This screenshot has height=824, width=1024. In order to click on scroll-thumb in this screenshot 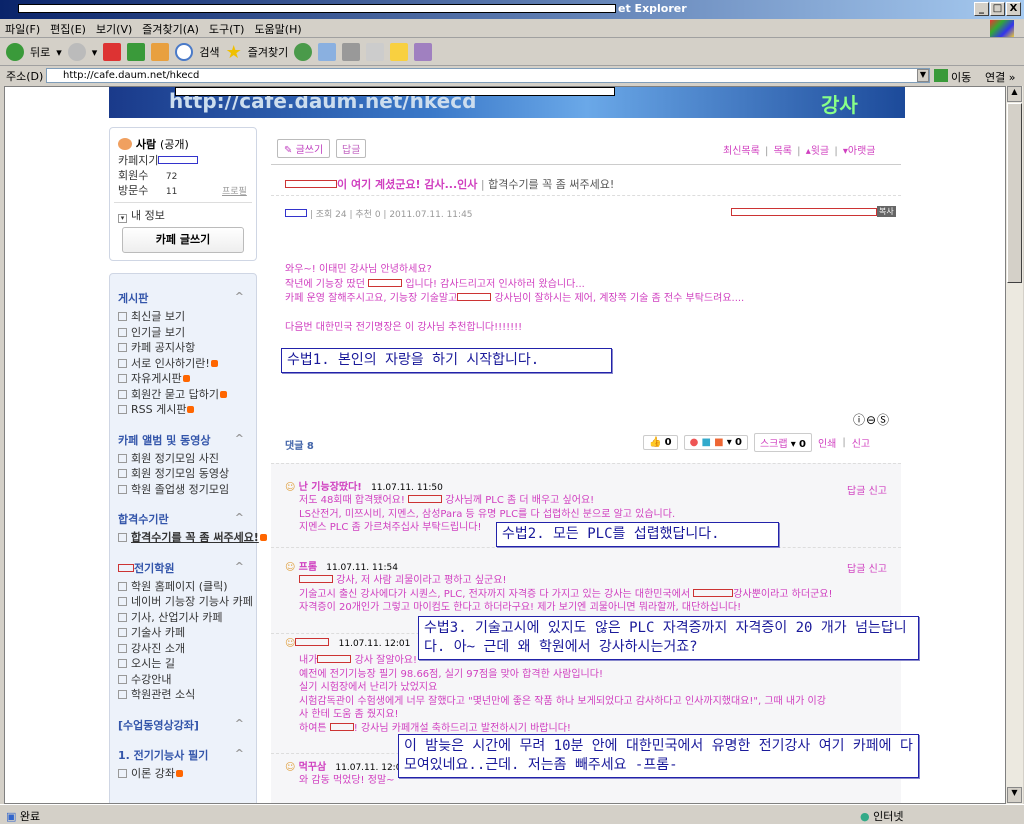, I will do `click(1014, 193)`.